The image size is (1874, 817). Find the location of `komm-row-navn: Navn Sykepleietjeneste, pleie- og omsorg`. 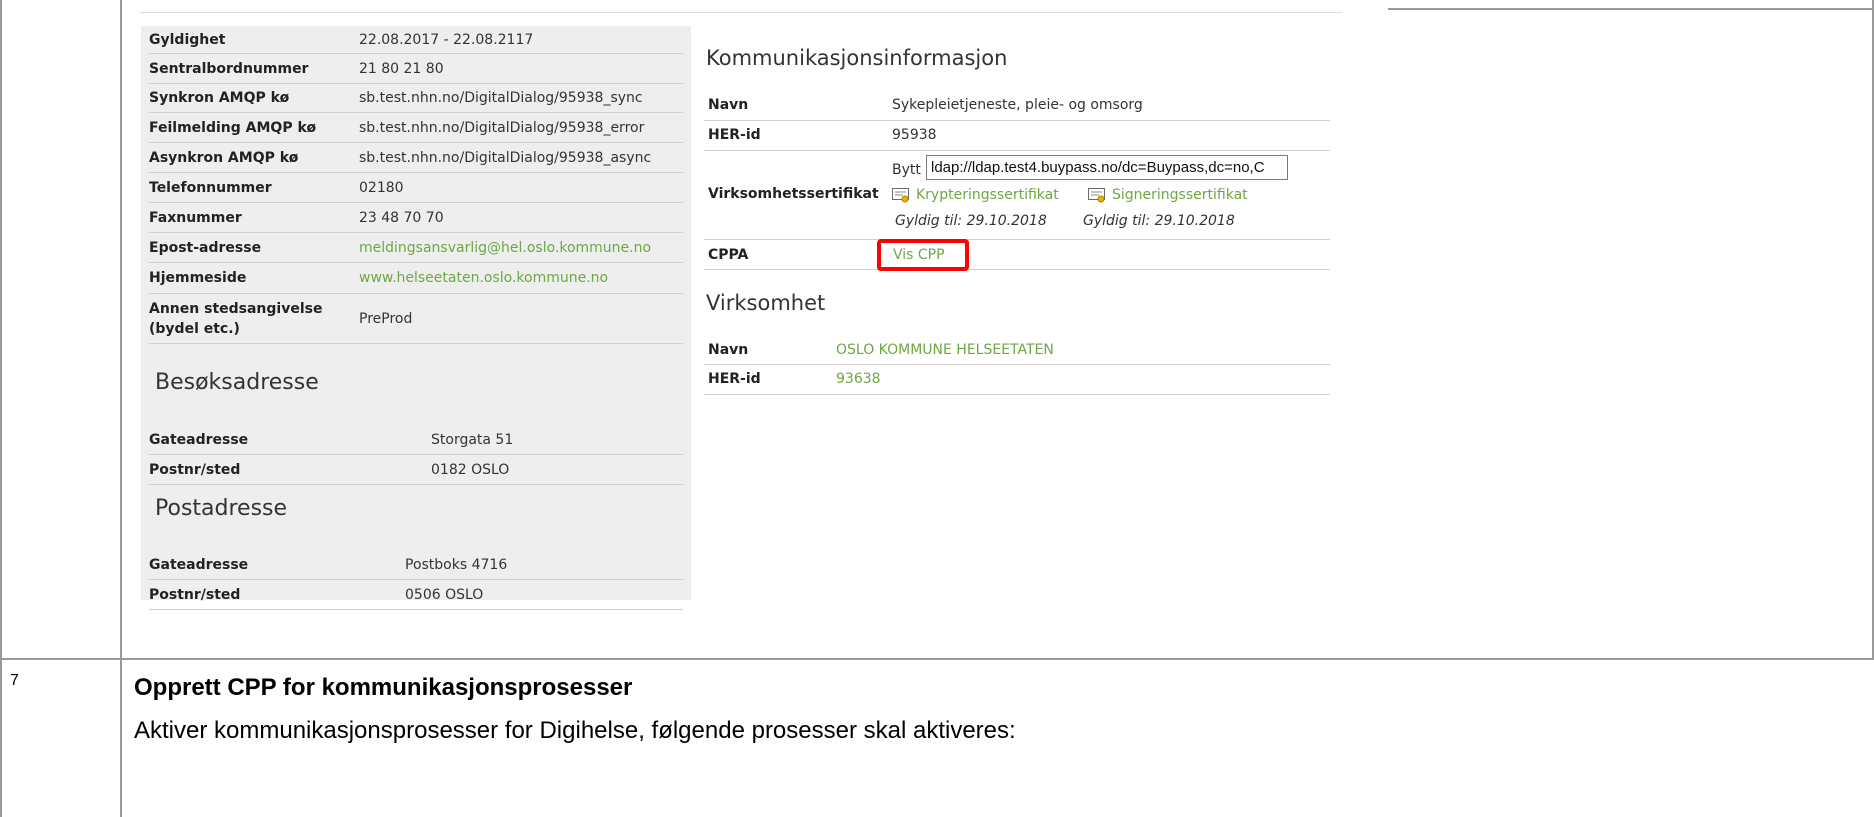

komm-row-navn: Navn Sykepleietjeneste, pleie- og omsorg is located at coordinates (1017, 106).